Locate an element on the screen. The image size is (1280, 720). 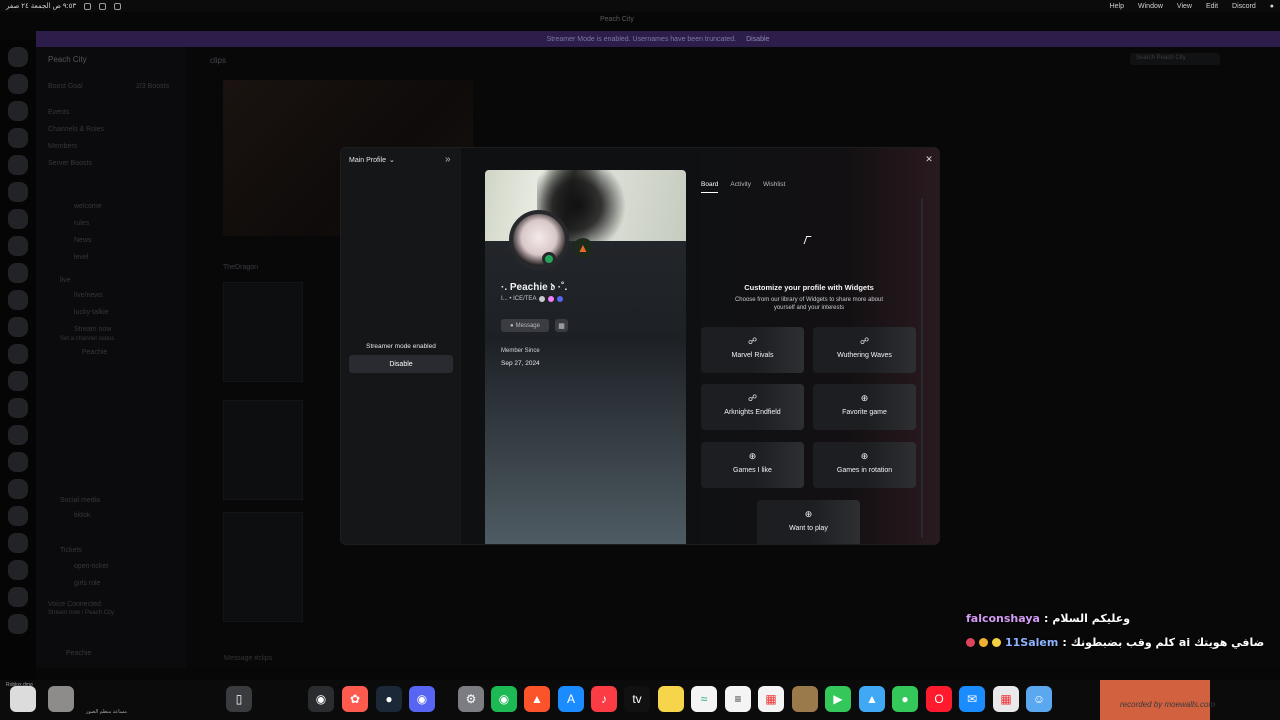
channel-tiktok: tiktok is located at coordinates (82, 515).